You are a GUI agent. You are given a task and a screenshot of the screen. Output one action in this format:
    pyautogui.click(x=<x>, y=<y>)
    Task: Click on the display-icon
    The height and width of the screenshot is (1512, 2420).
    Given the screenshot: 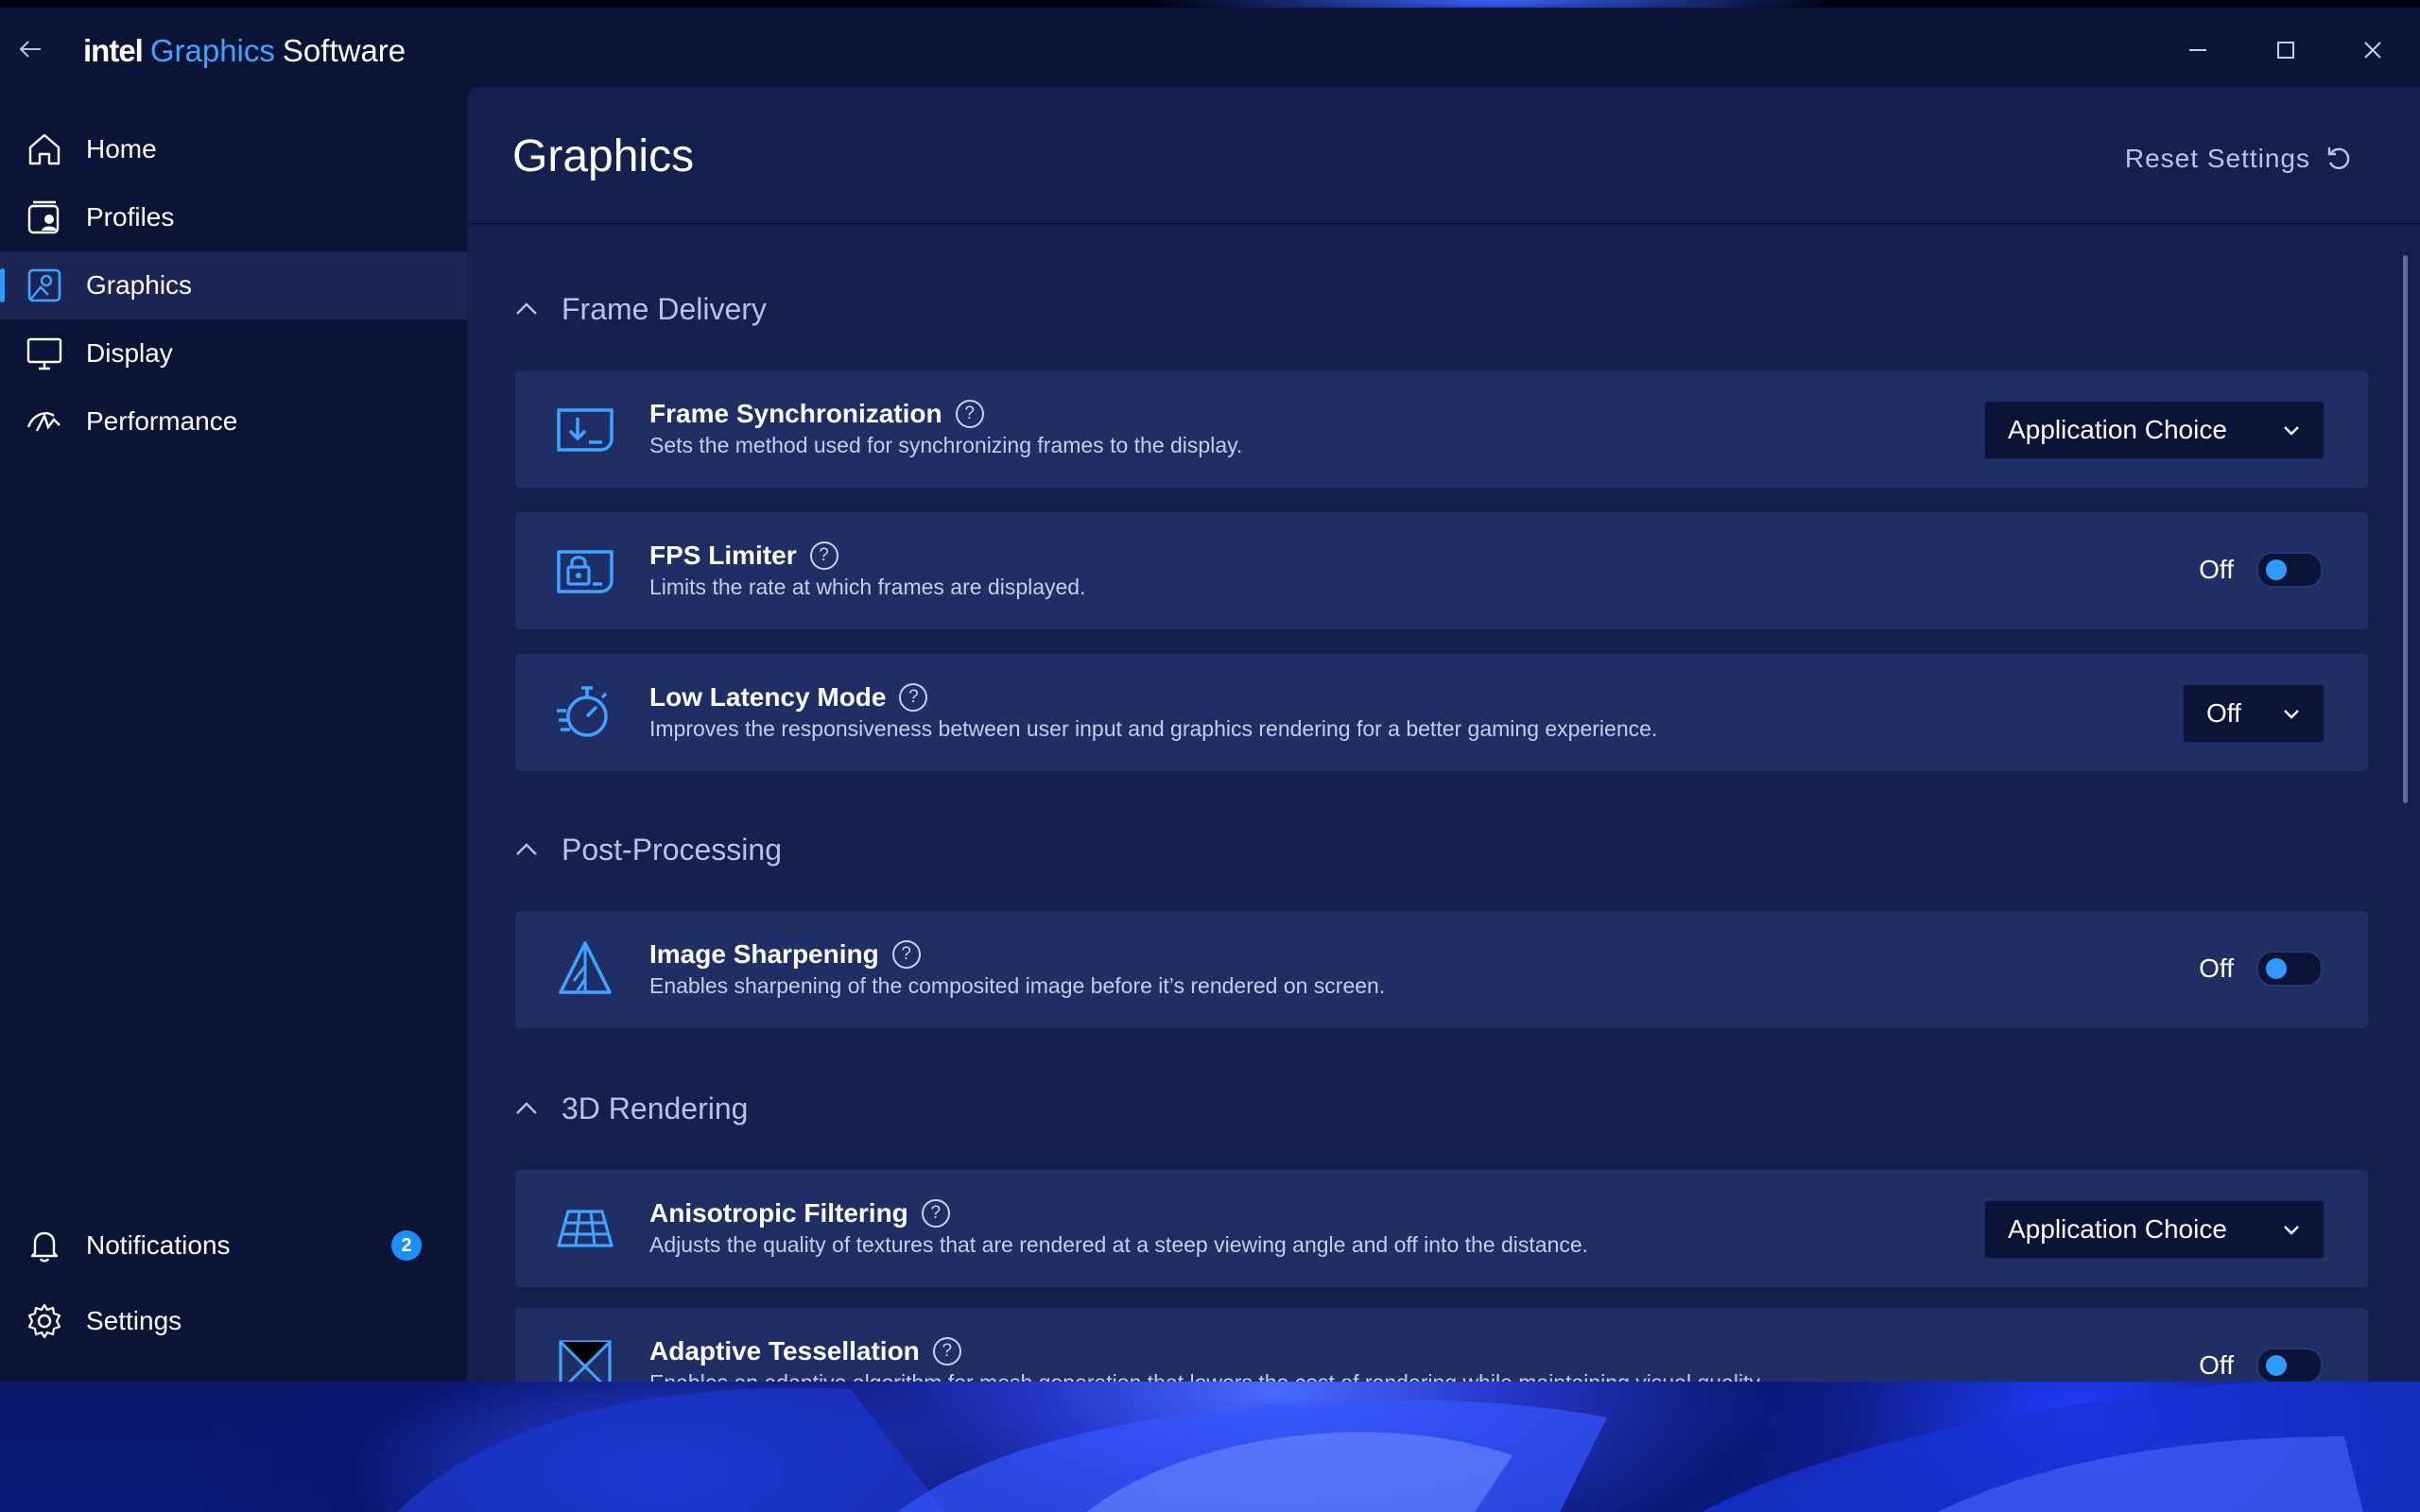 What is the action you would take?
    pyautogui.click(x=44, y=353)
    